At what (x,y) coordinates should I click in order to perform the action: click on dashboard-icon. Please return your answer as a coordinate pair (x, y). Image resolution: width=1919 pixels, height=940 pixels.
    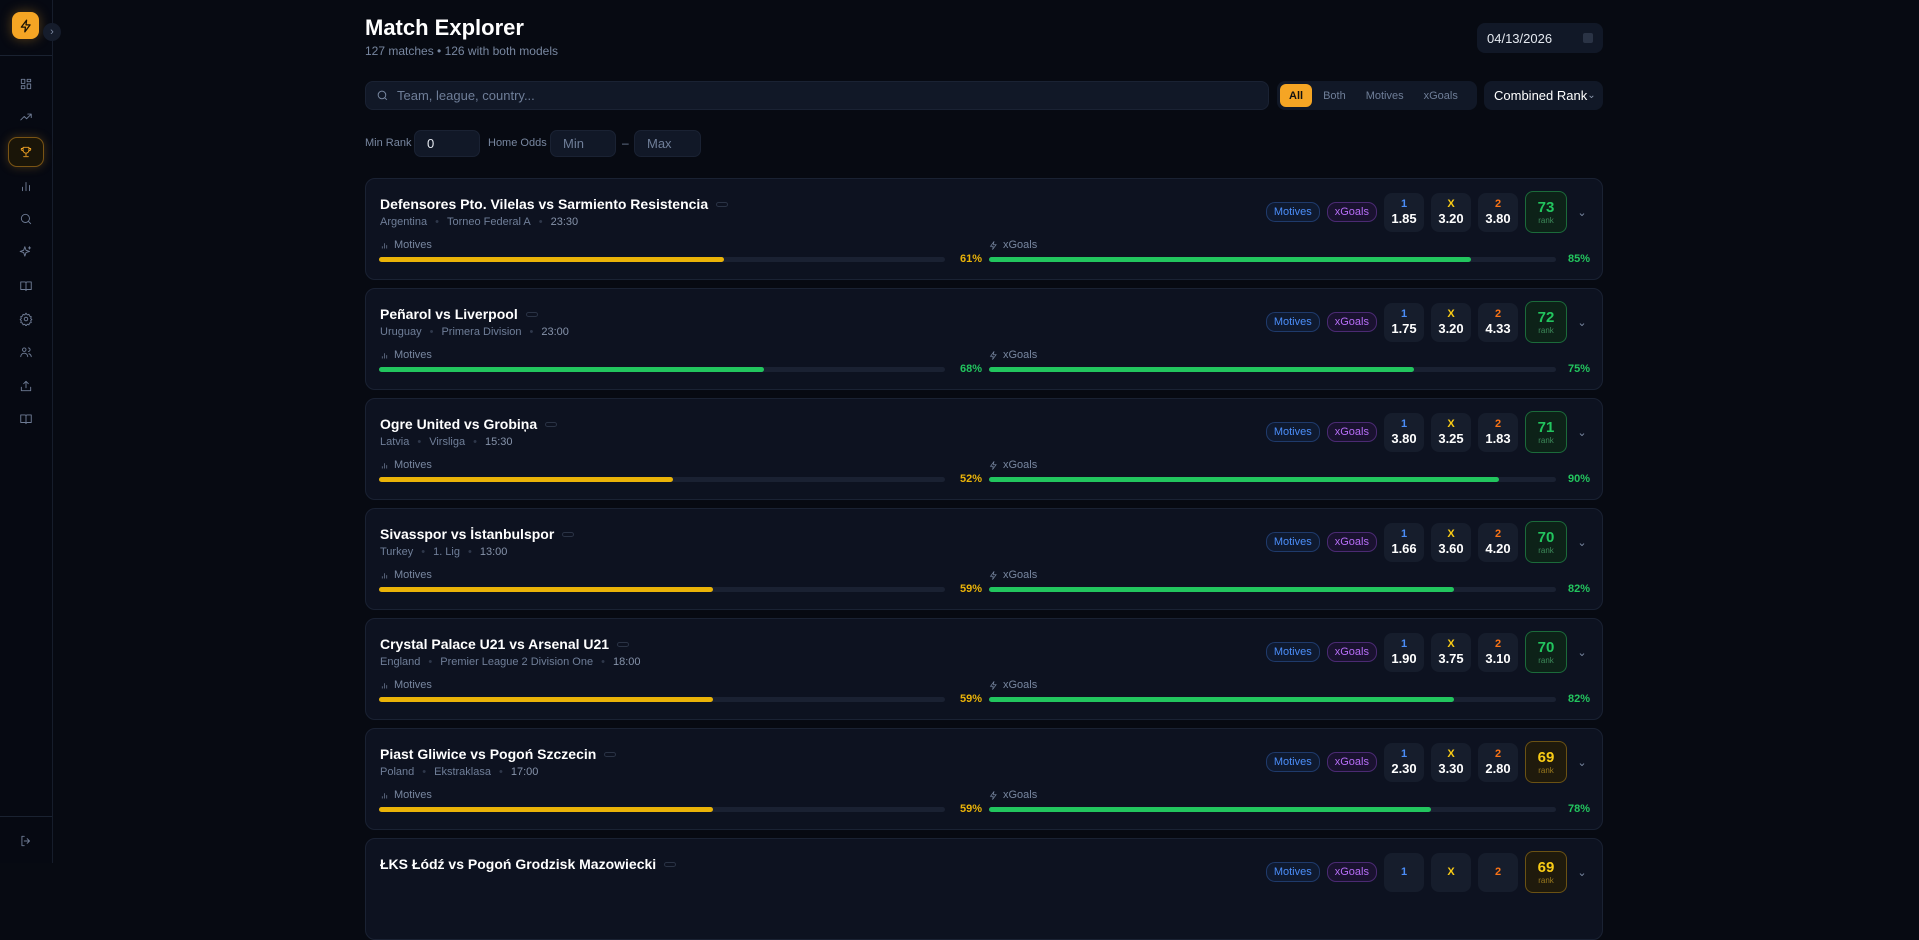
    Looking at the image, I should click on (26, 84).